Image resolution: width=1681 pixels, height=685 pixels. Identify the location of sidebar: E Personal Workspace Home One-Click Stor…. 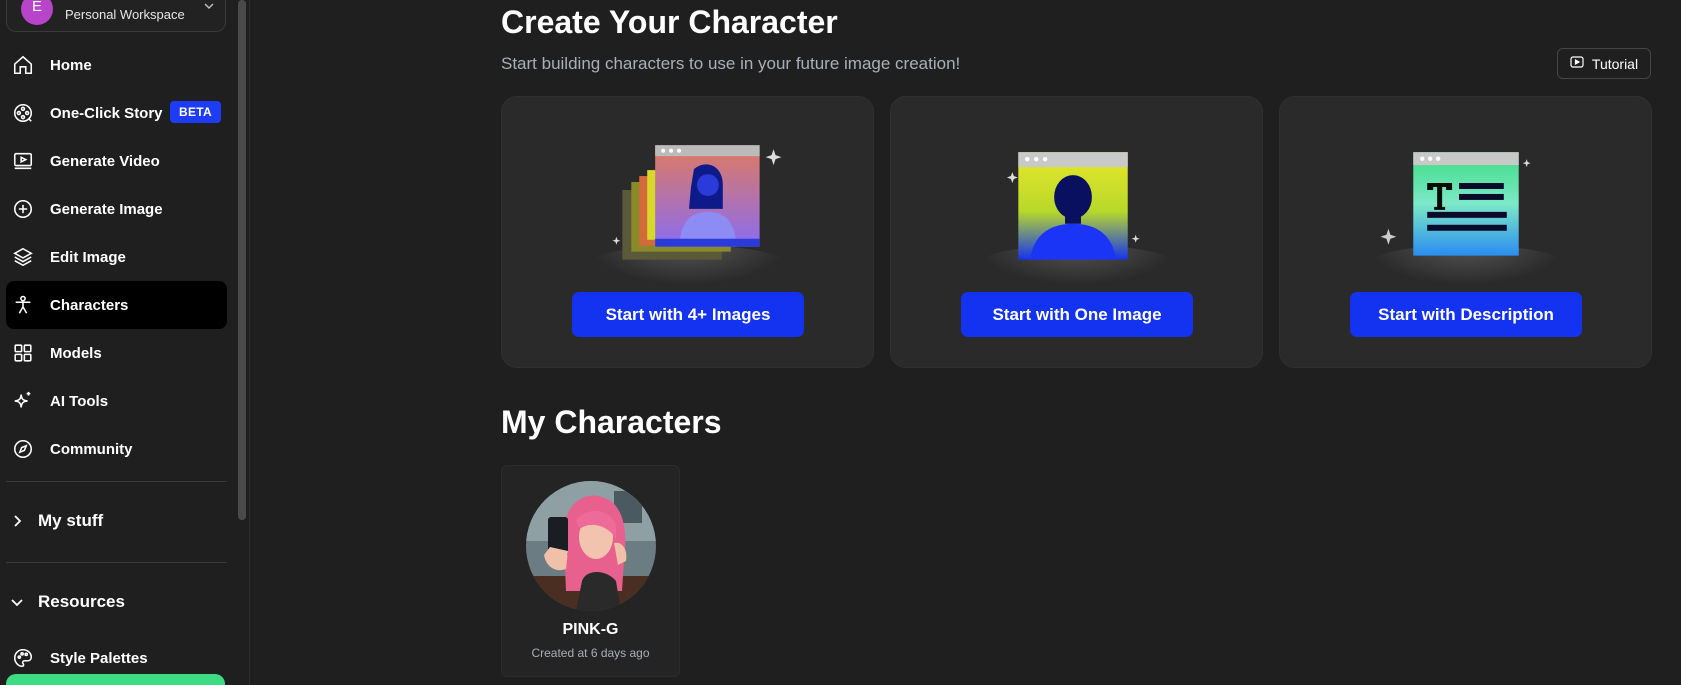
(125, 342).